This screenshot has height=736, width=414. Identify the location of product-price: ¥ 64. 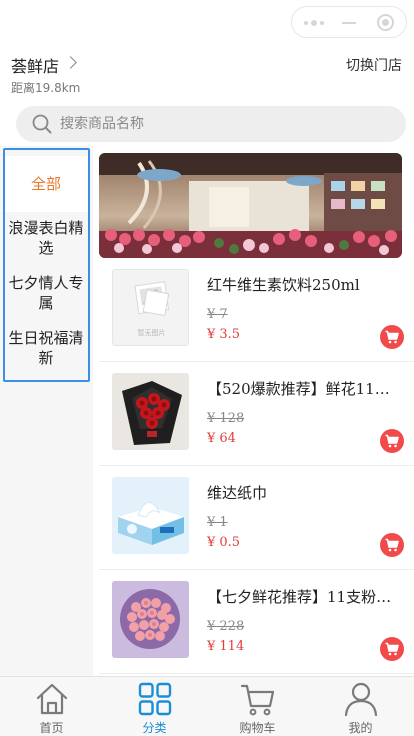
(221, 438).